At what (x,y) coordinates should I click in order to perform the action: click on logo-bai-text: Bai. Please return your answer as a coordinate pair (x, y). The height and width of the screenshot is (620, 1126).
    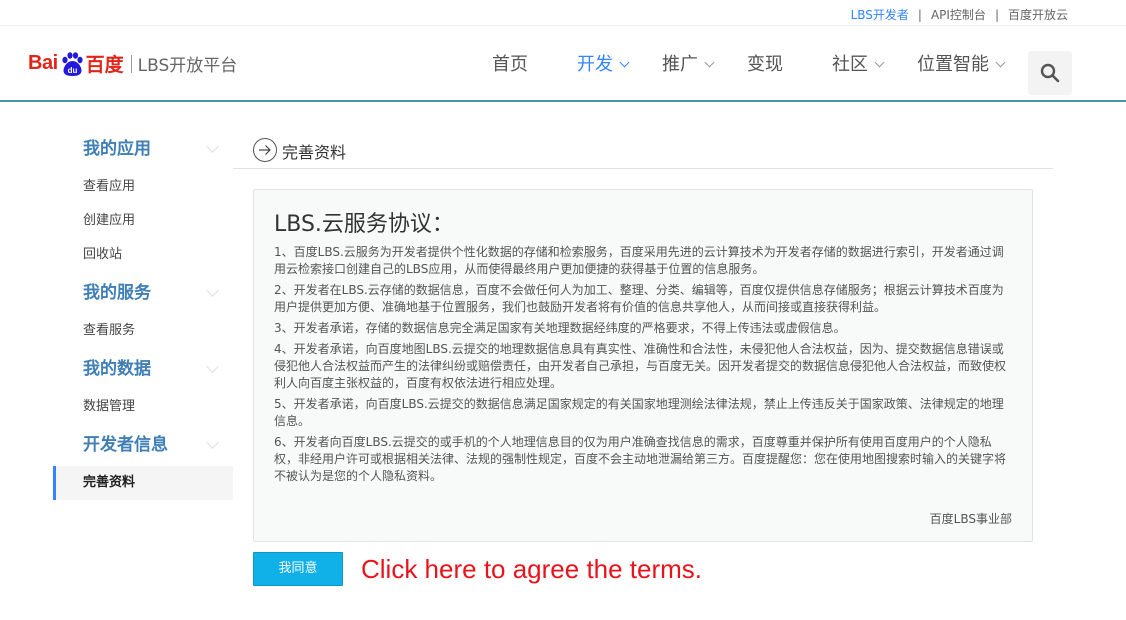
    Looking at the image, I should click on (43, 63).